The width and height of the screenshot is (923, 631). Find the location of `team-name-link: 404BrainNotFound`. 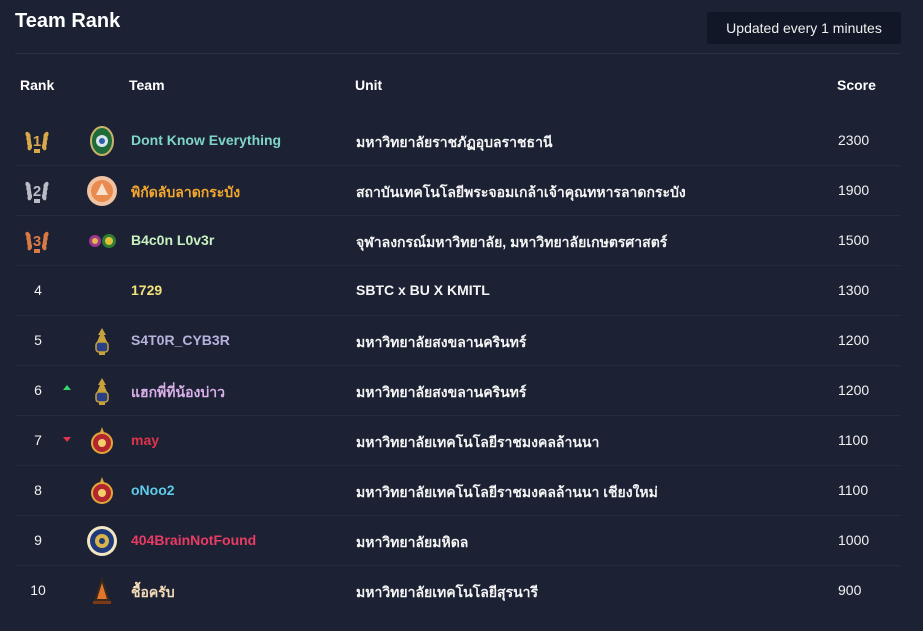

team-name-link: 404BrainNotFound is located at coordinates (193, 540).